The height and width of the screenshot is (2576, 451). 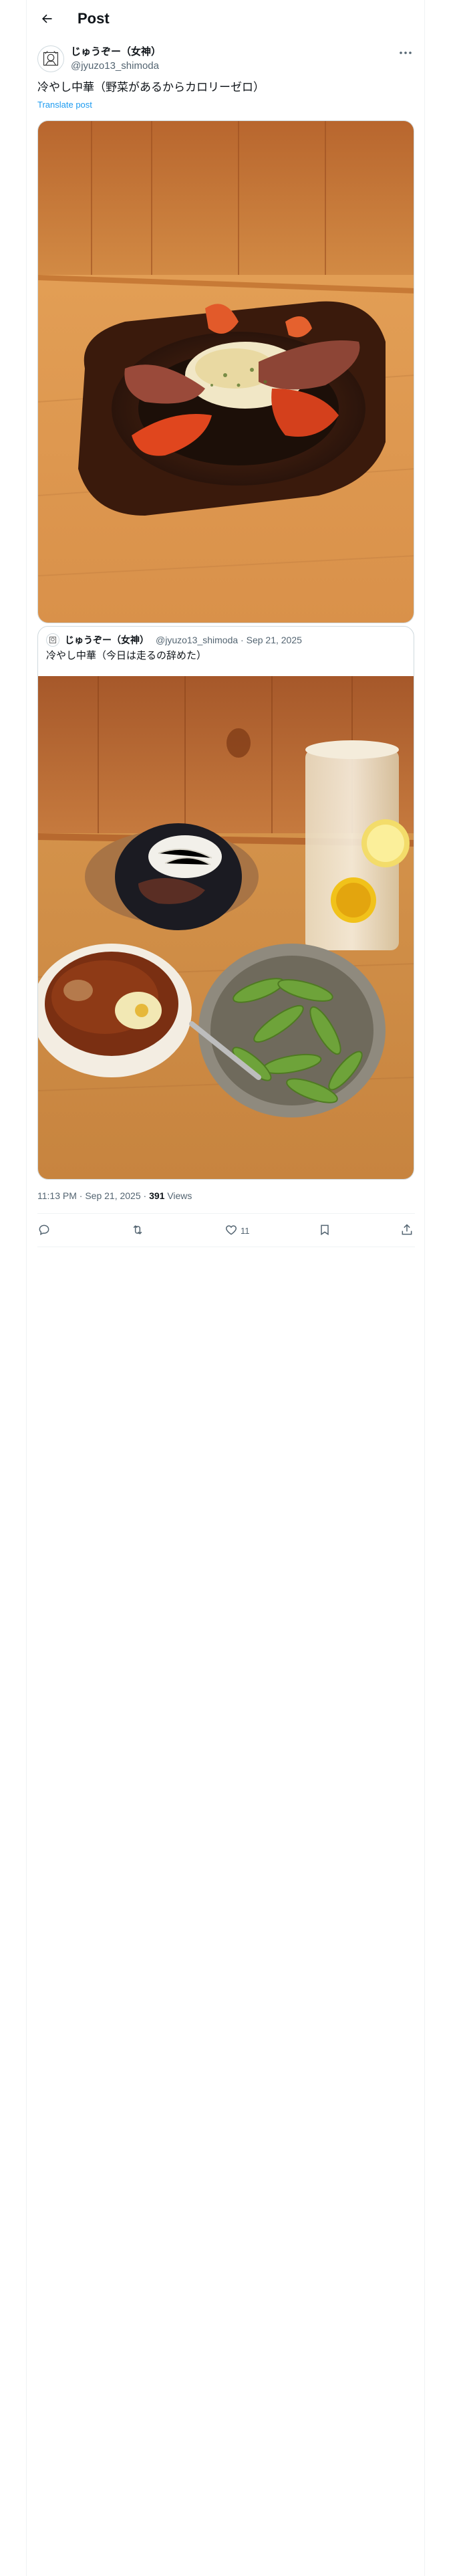 I want to click on translate-link: Translate post, so click(x=64, y=105).